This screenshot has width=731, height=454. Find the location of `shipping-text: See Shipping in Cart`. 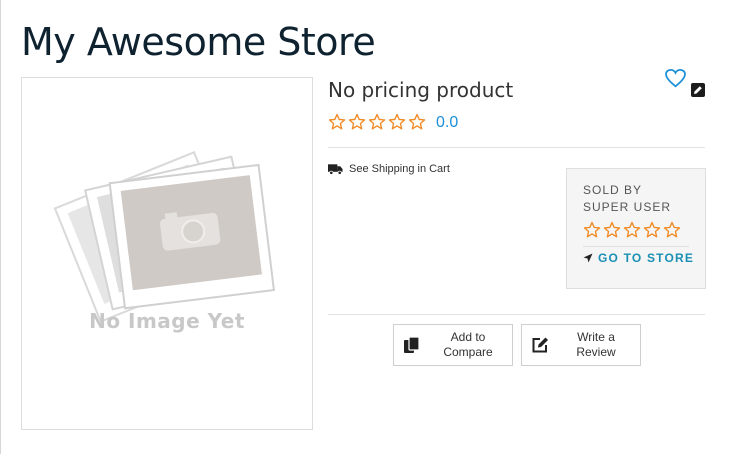

shipping-text: See Shipping in Cart is located at coordinates (399, 169).